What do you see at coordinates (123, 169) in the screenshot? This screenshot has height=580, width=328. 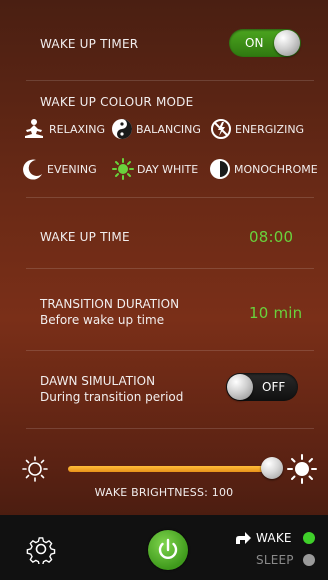 I see `sun-icon` at bounding box center [123, 169].